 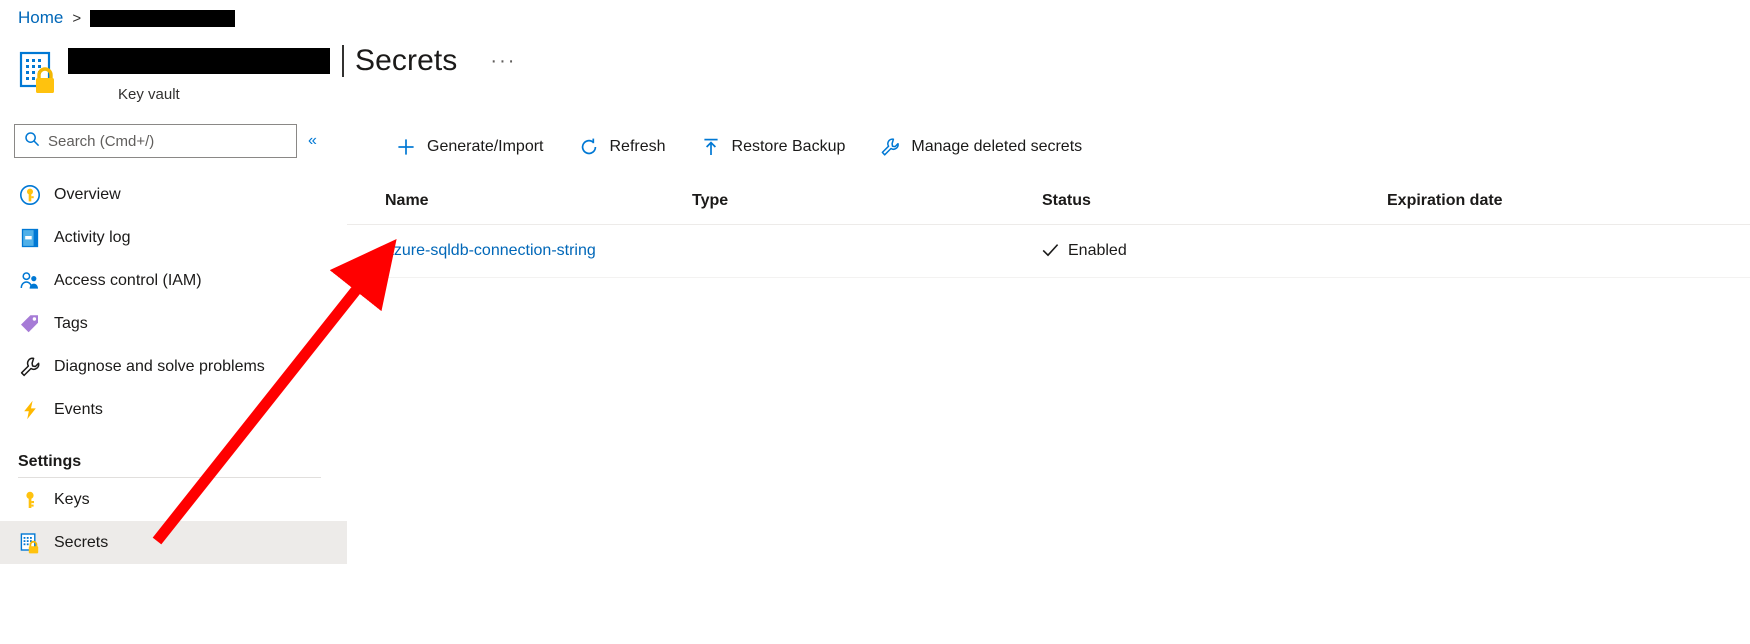 I want to click on generate-import-button: Generate/Import, so click(x=469, y=147).